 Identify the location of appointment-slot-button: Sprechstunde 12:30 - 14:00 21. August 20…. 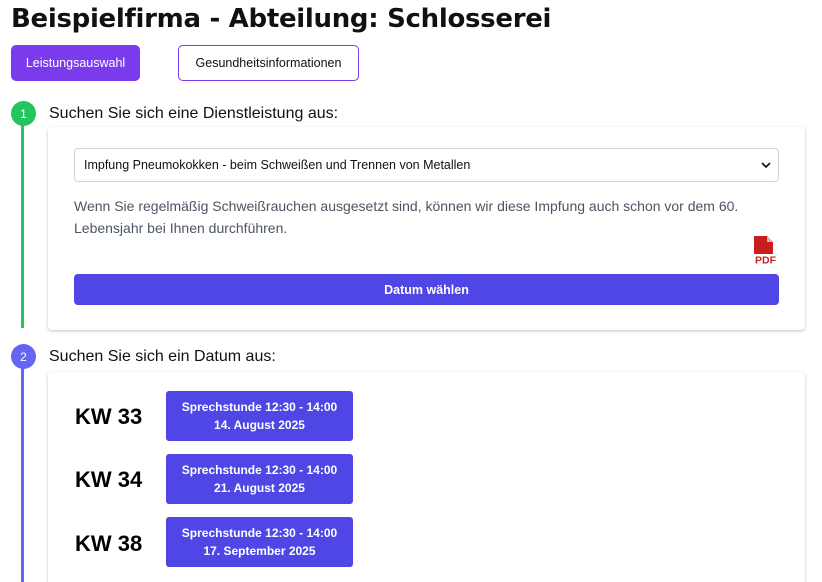
(259, 479).